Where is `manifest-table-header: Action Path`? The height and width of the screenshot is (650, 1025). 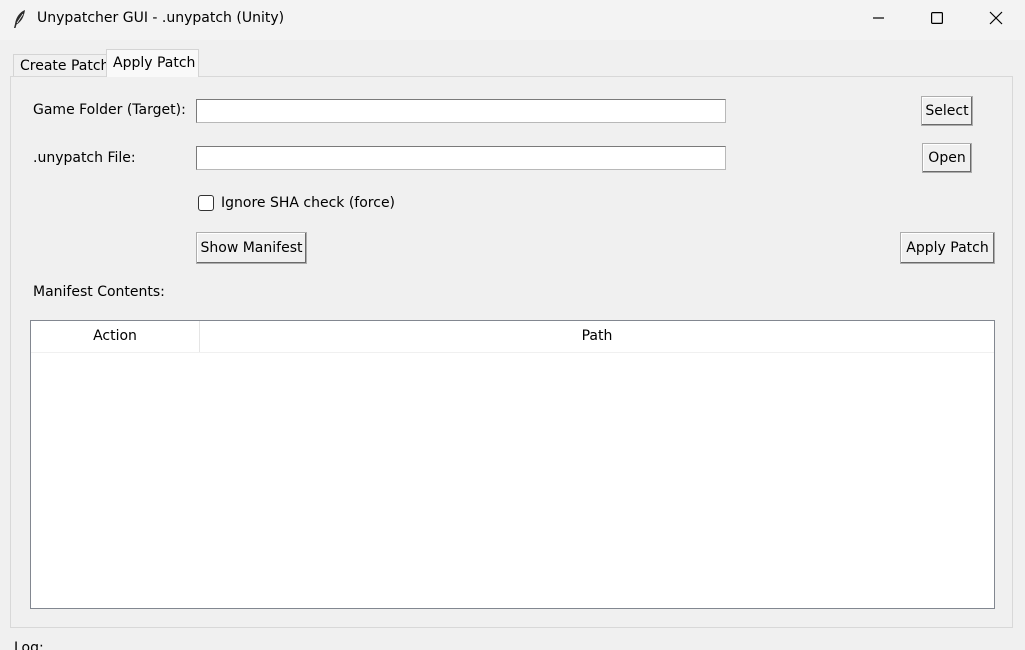 manifest-table-header: Action Path is located at coordinates (512, 337).